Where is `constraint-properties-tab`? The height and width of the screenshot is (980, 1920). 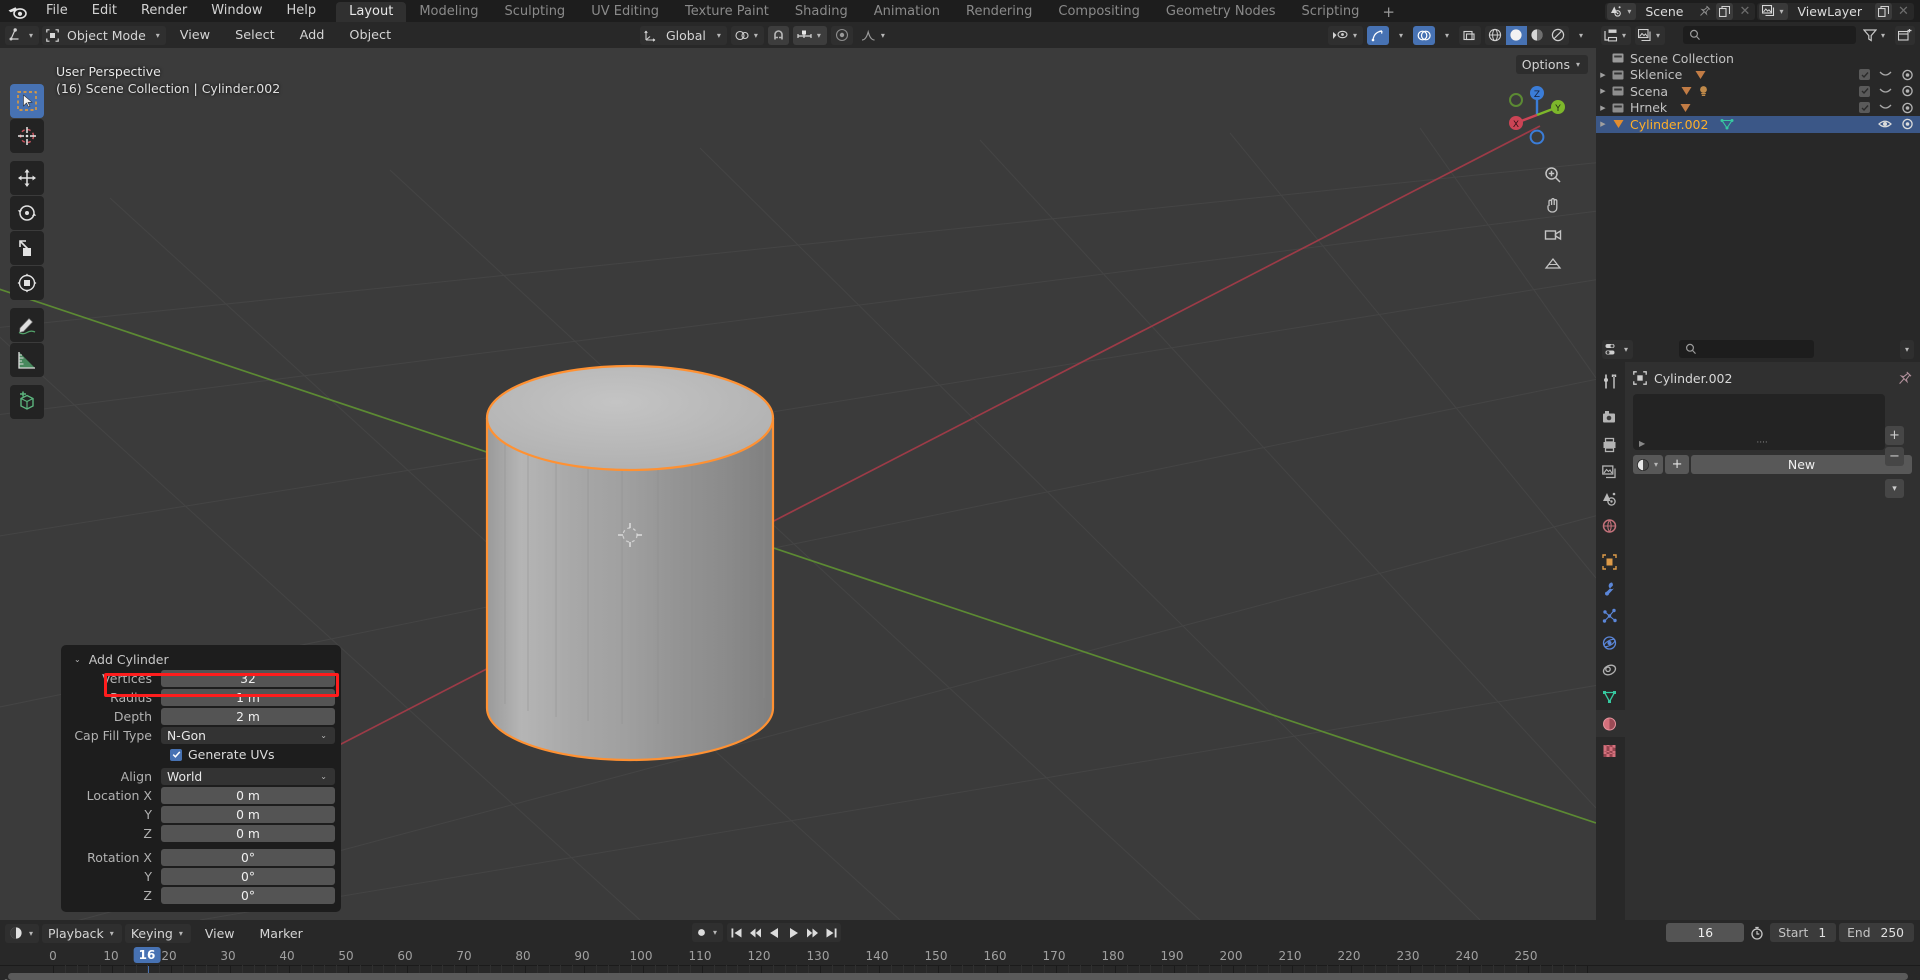
constraint-properties-tab is located at coordinates (1610, 669).